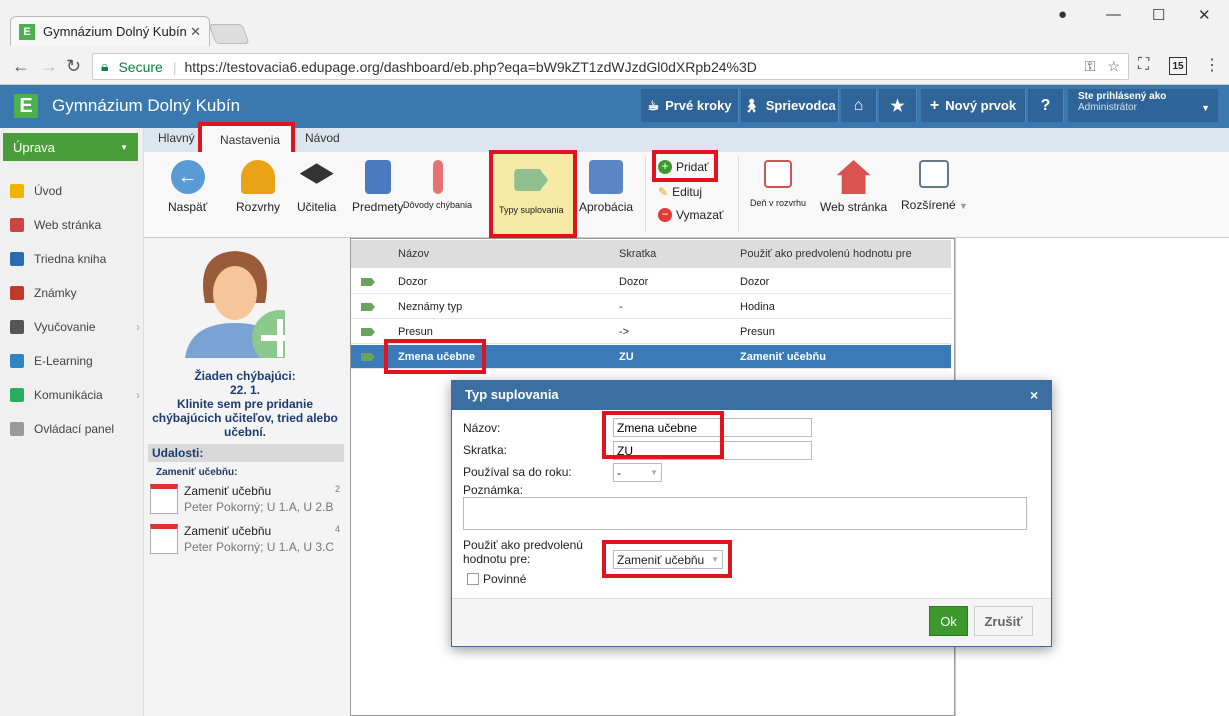 This screenshot has height=716, width=1229. Describe the element at coordinates (606, 187) in the screenshot. I see `aprobacia-button: Aprobácia` at that location.